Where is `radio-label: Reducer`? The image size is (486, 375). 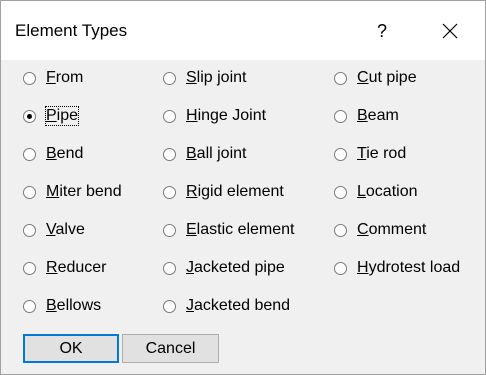 radio-label: Reducer is located at coordinates (76, 267).